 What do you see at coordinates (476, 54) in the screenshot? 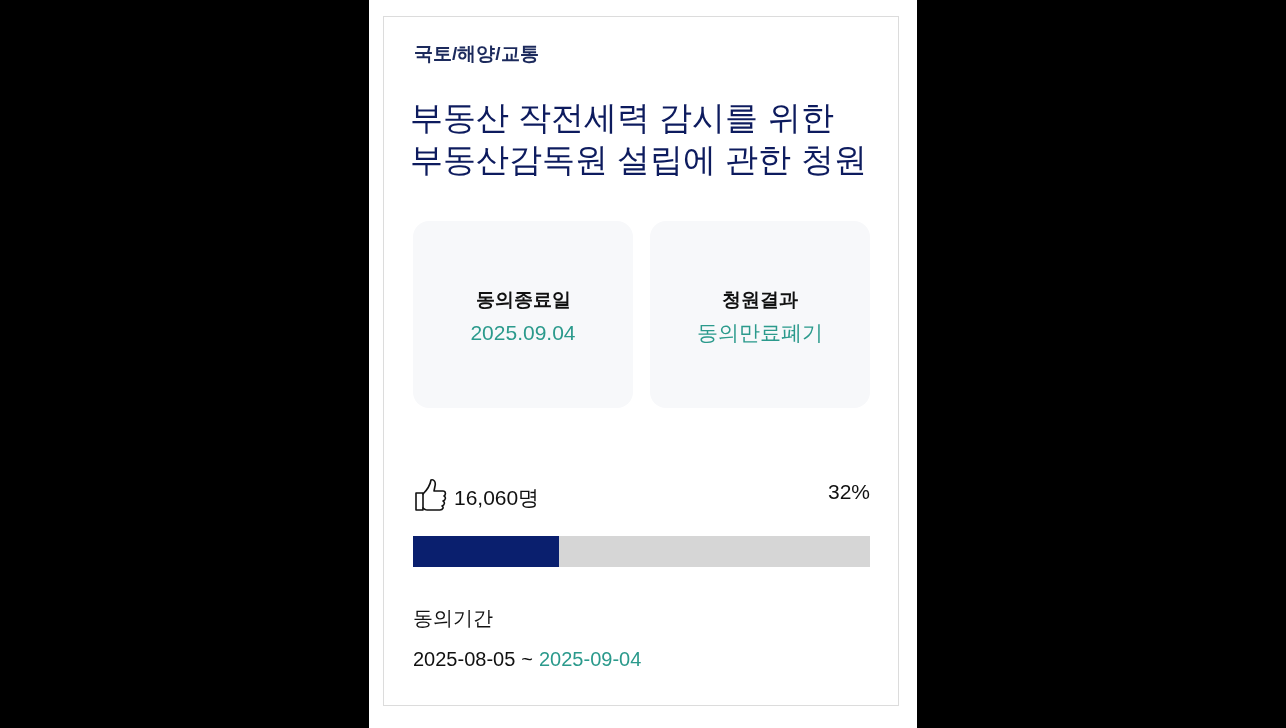
I see `category-label: 국토/해양/교통` at bounding box center [476, 54].